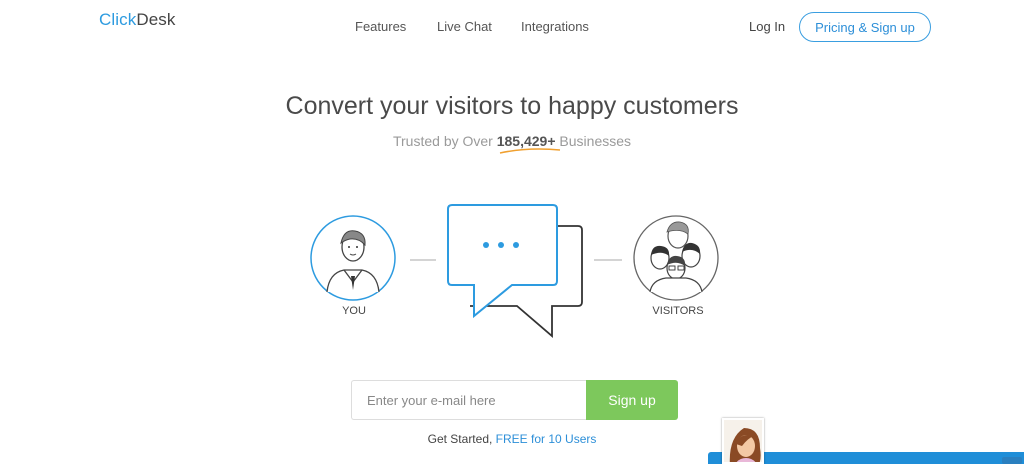 The height and width of the screenshot is (464, 1024). I want to click on chat-illustration, so click(514, 271).